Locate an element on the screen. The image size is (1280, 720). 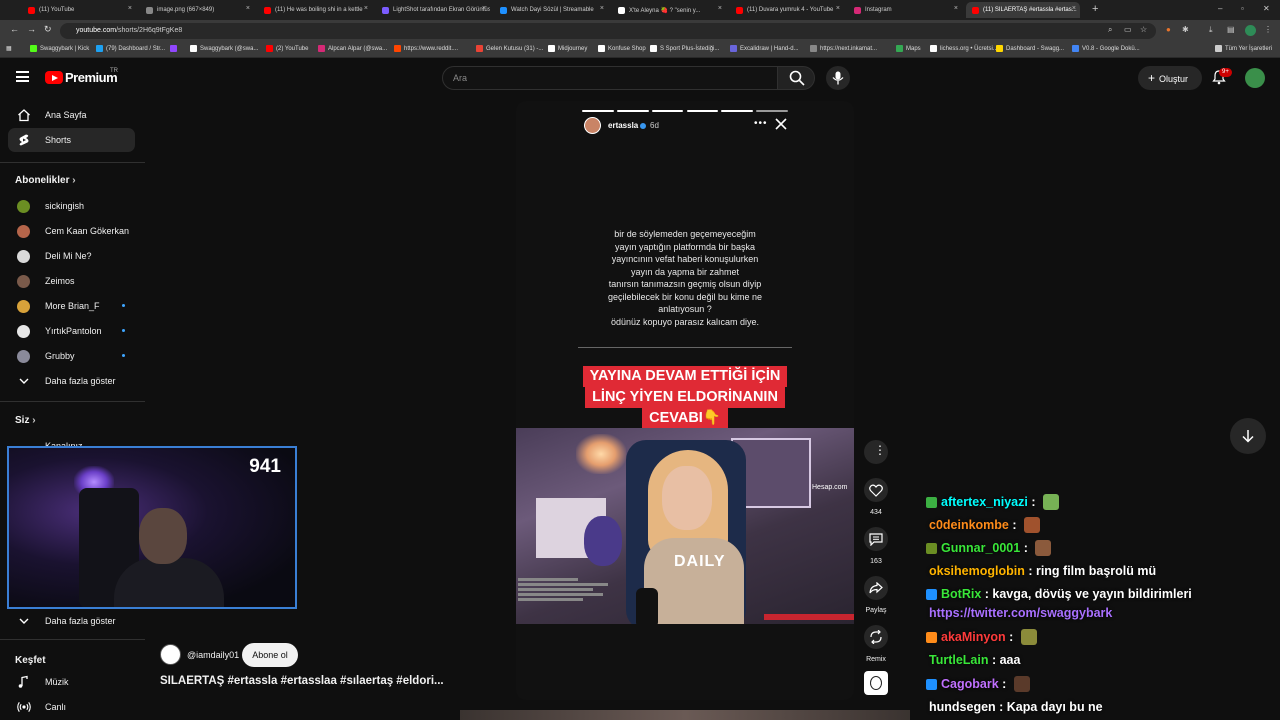
new-tab-button: + is located at coordinates (1095, 9).